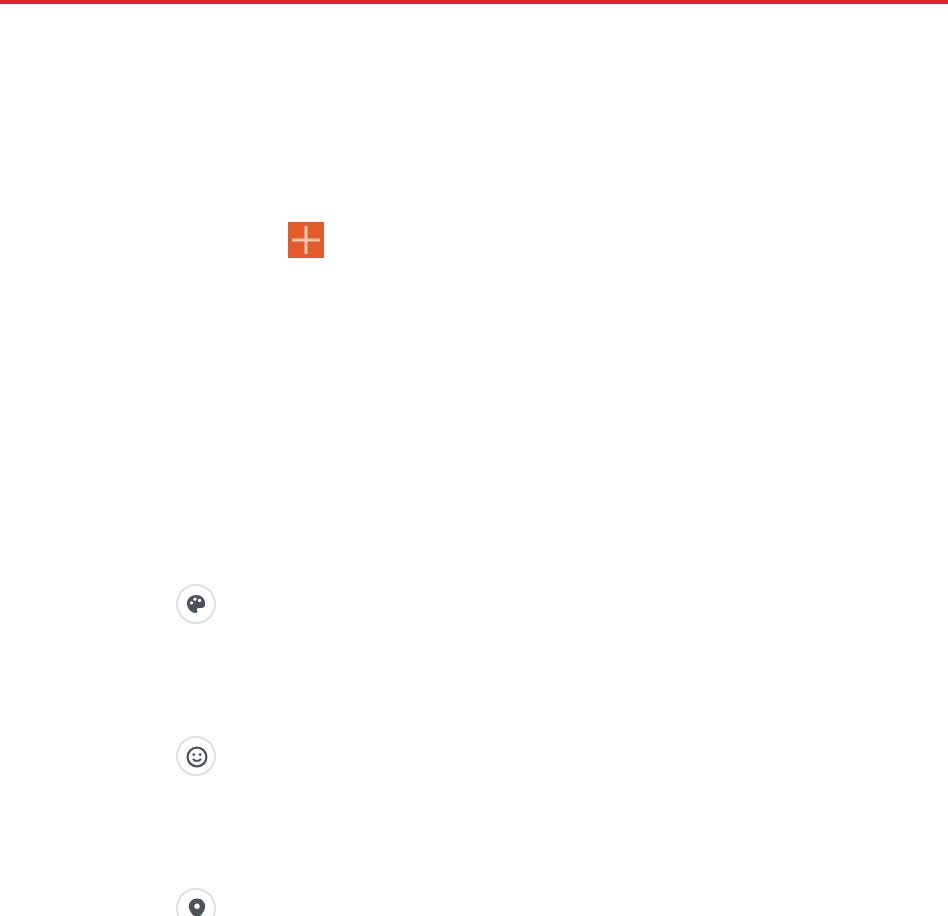 The image size is (948, 916). Describe the element at coordinates (196, 906) in the screenshot. I see `location-pin-icon` at that location.